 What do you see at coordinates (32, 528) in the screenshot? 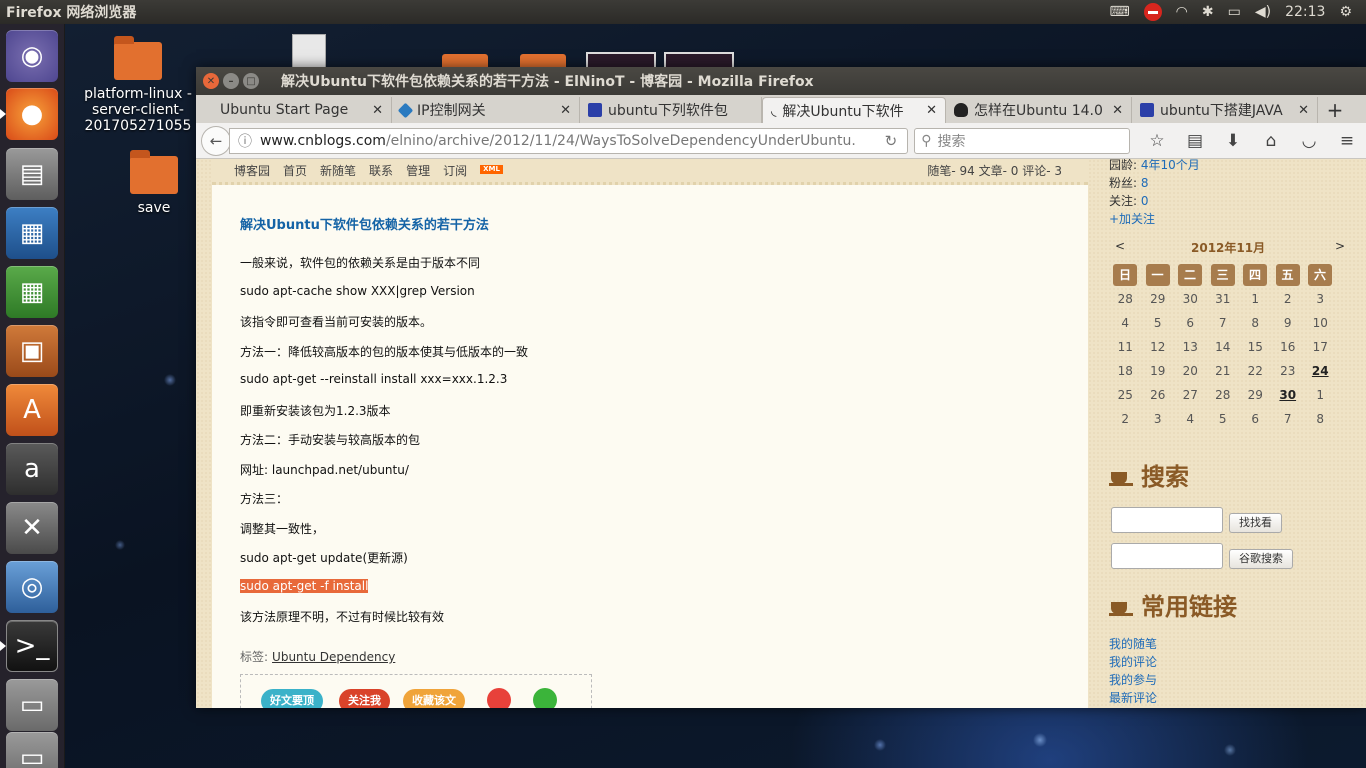
I see `system-settings-icon: ✕` at bounding box center [32, 528].